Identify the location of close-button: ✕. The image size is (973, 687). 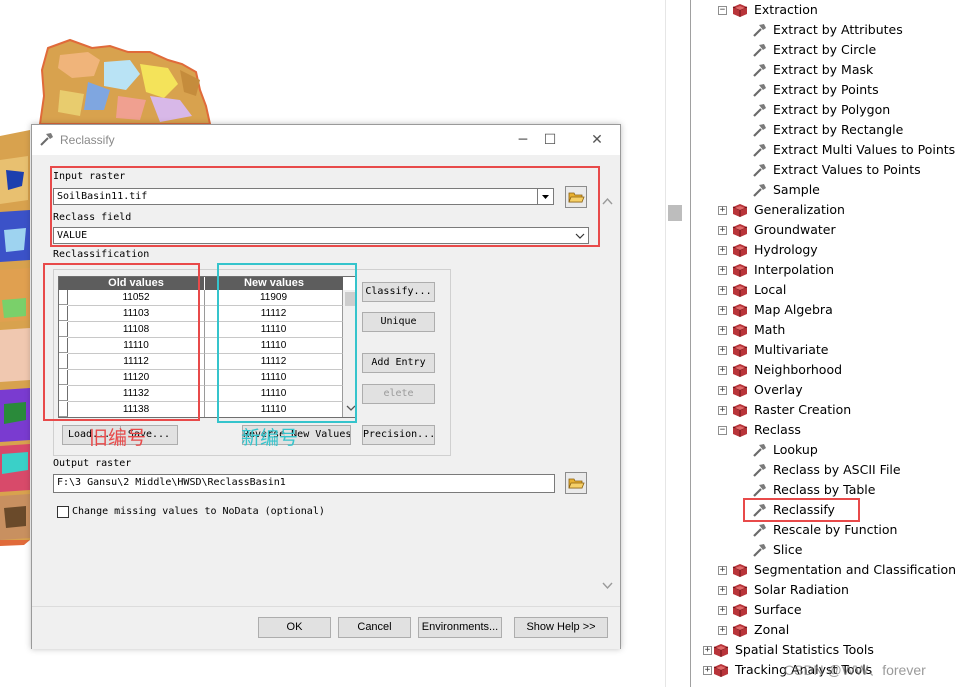
(597, 140).